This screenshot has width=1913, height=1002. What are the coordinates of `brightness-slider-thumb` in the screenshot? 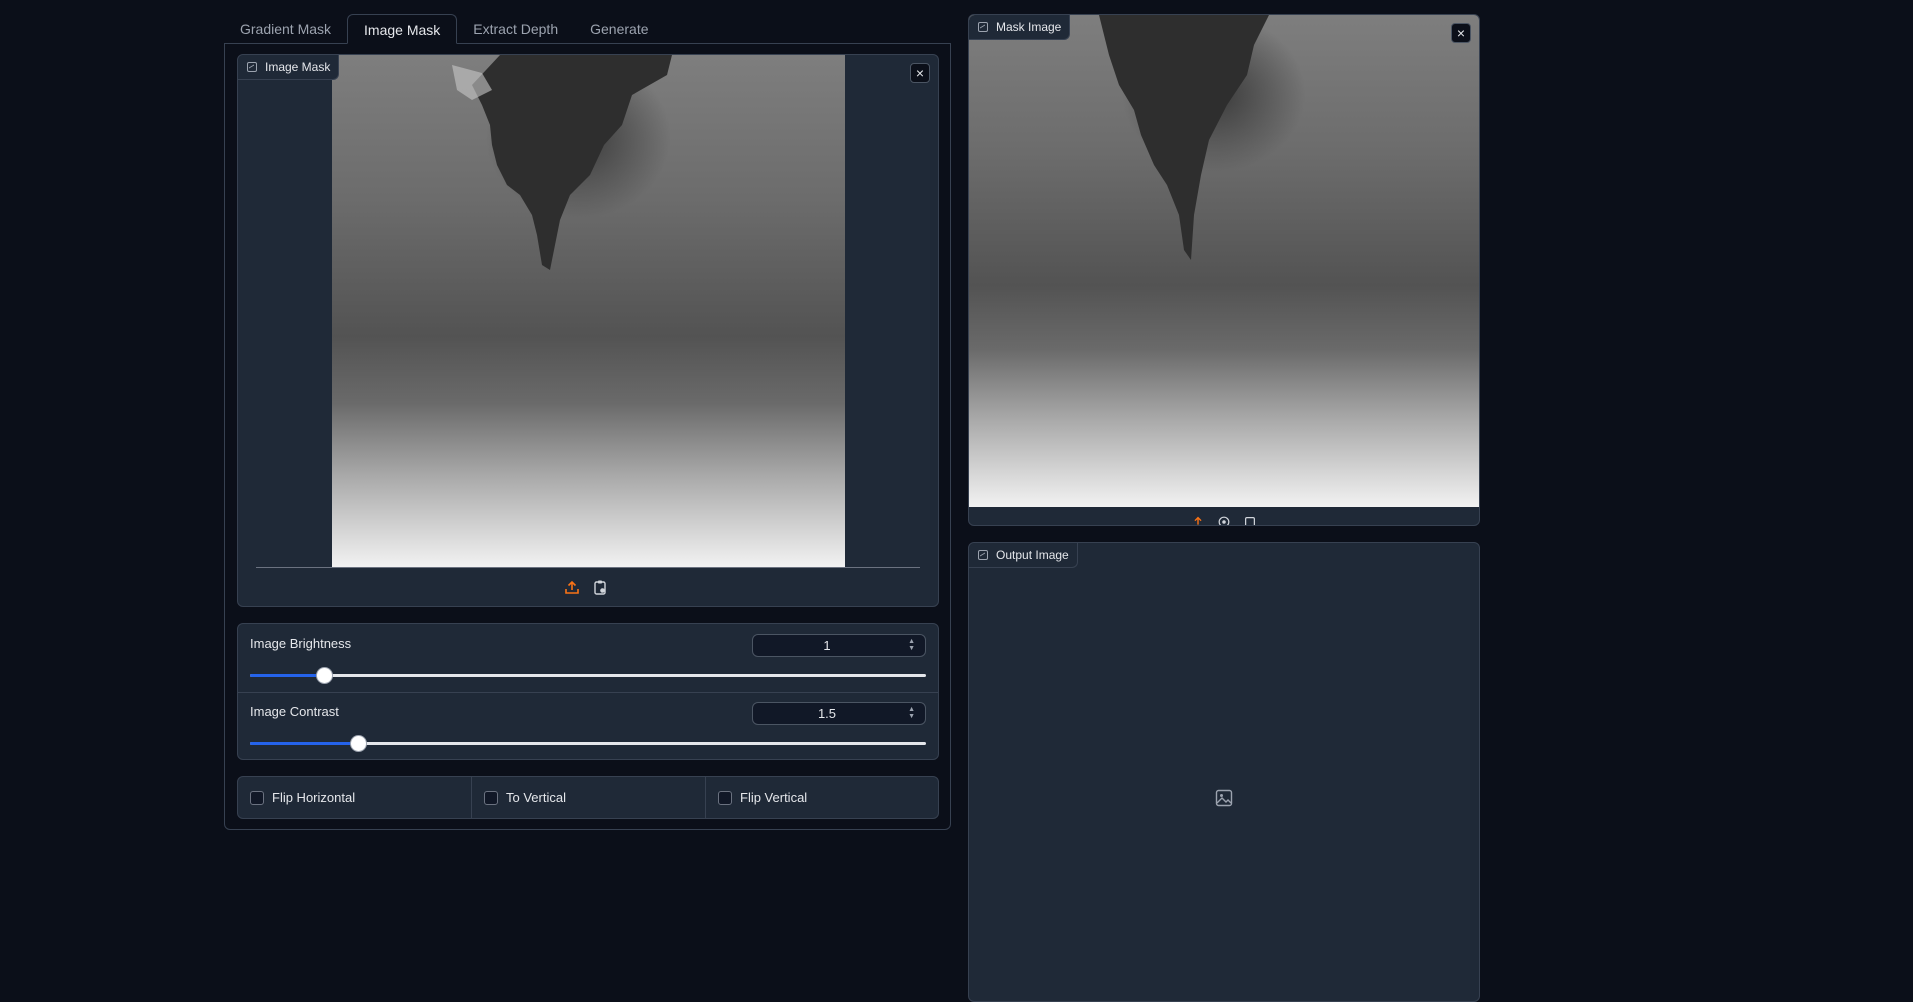 It's located at (325, 675).